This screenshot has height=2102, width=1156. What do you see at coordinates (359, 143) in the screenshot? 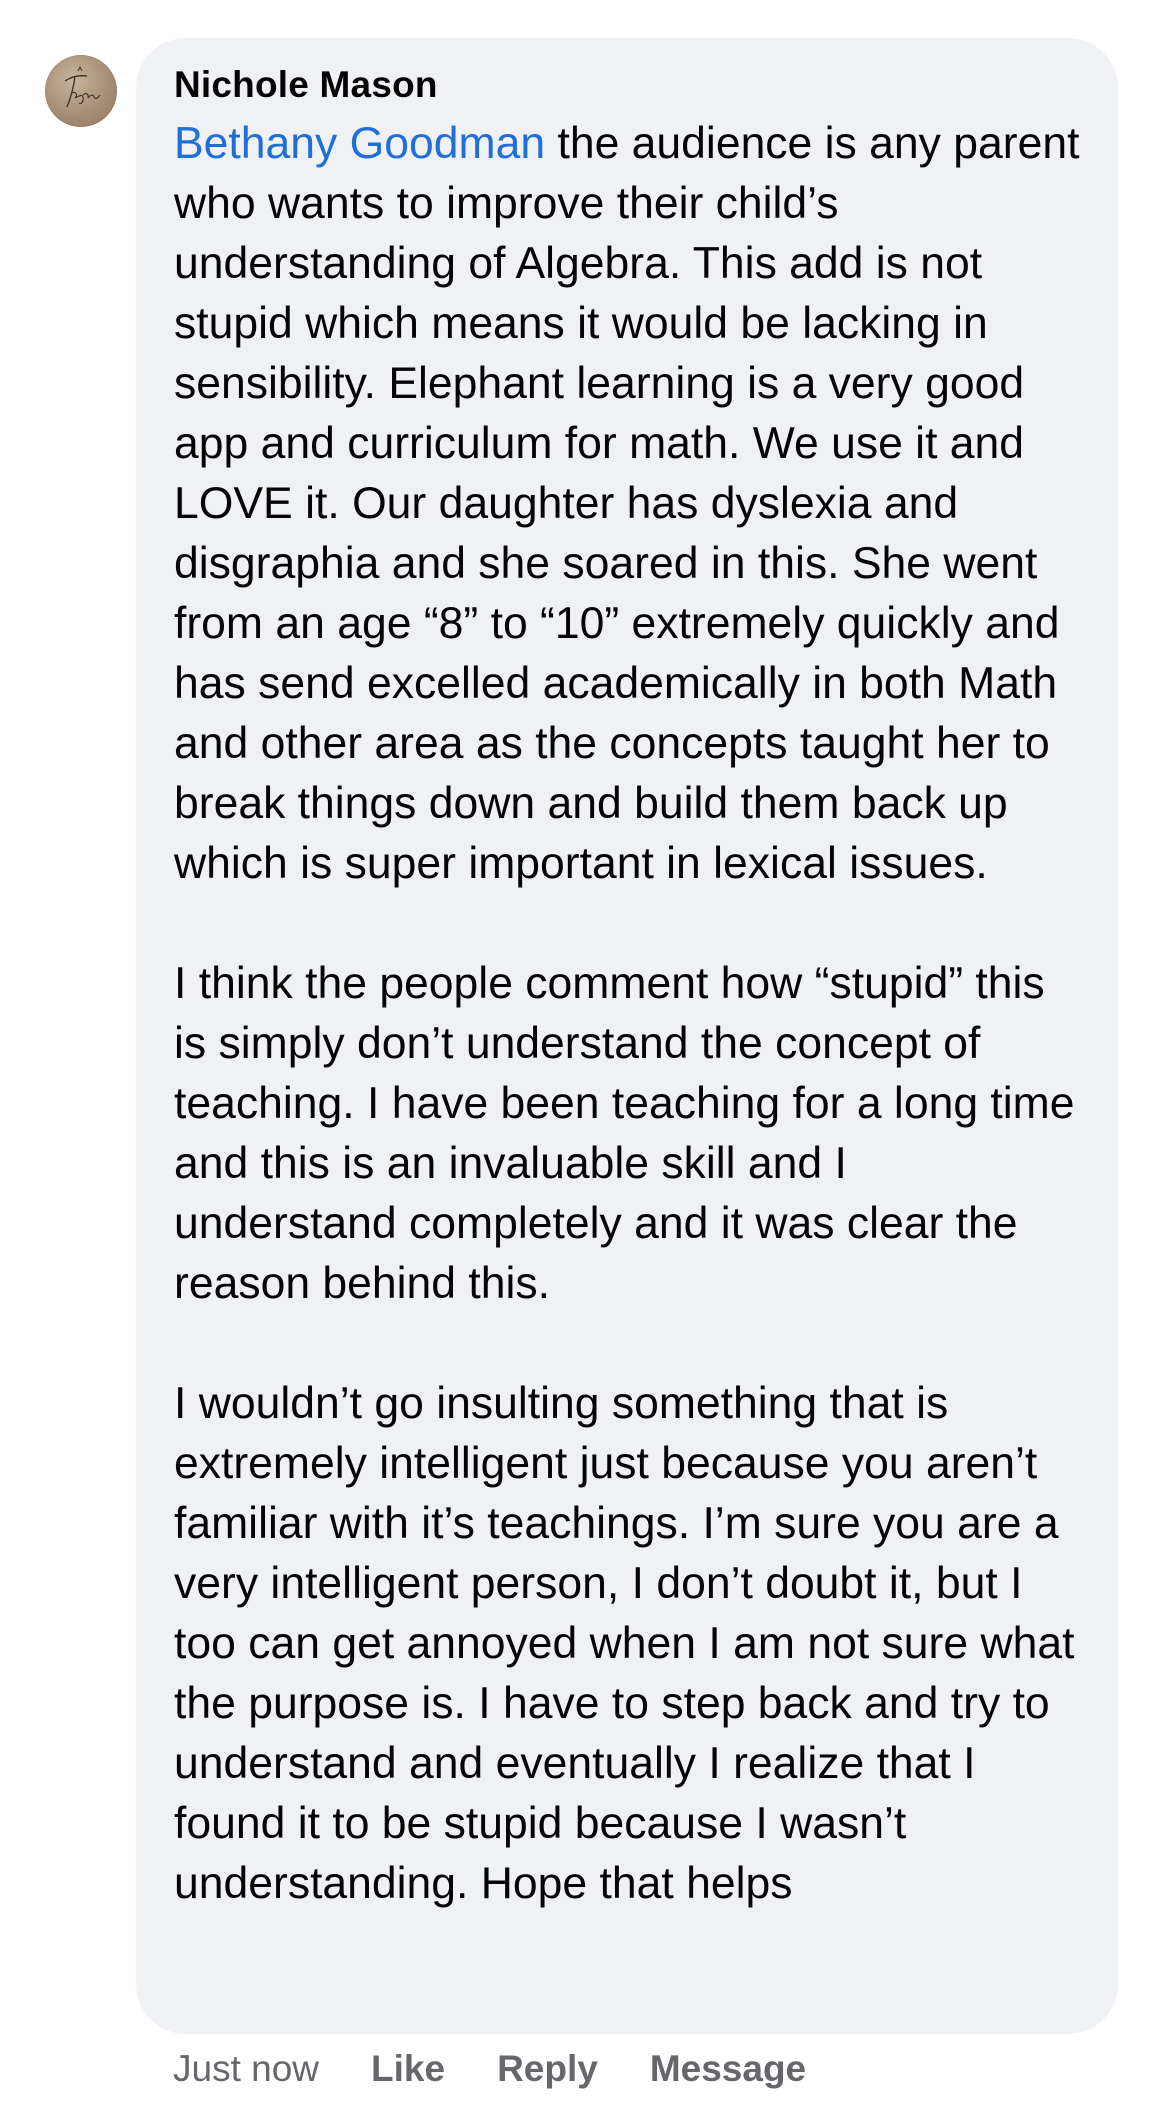
I see `mention-link: Bethany Goodman` at bounding box center [359, 143].